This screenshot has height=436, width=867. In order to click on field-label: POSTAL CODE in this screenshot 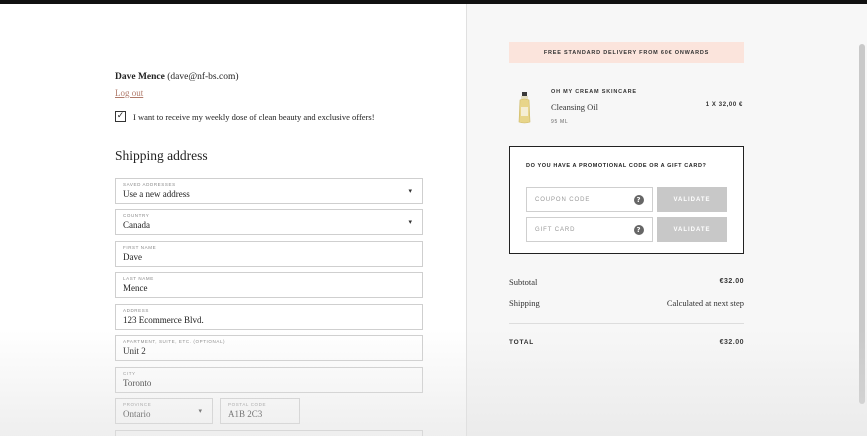, I will do `click(247, 404)`.